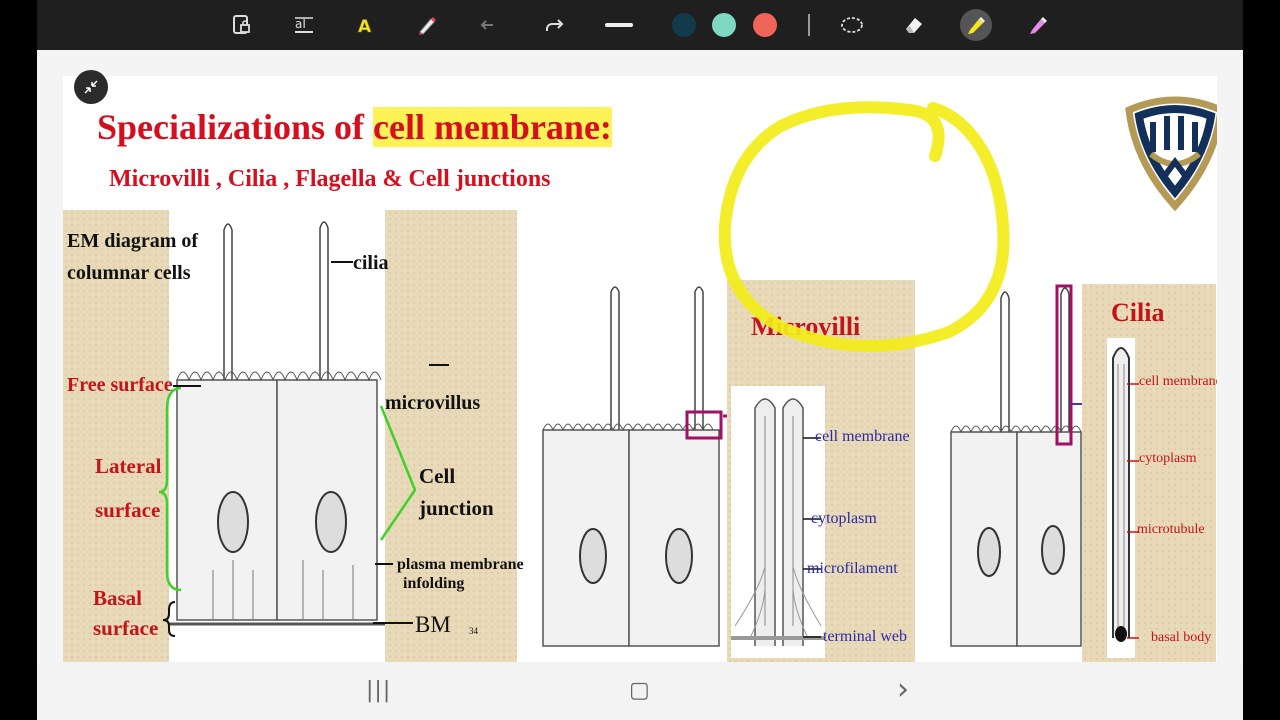  Describe the element at coordinates (354, 127) in the screenshot. I see `slide-title: Specializations of cell membrane:` at that location.